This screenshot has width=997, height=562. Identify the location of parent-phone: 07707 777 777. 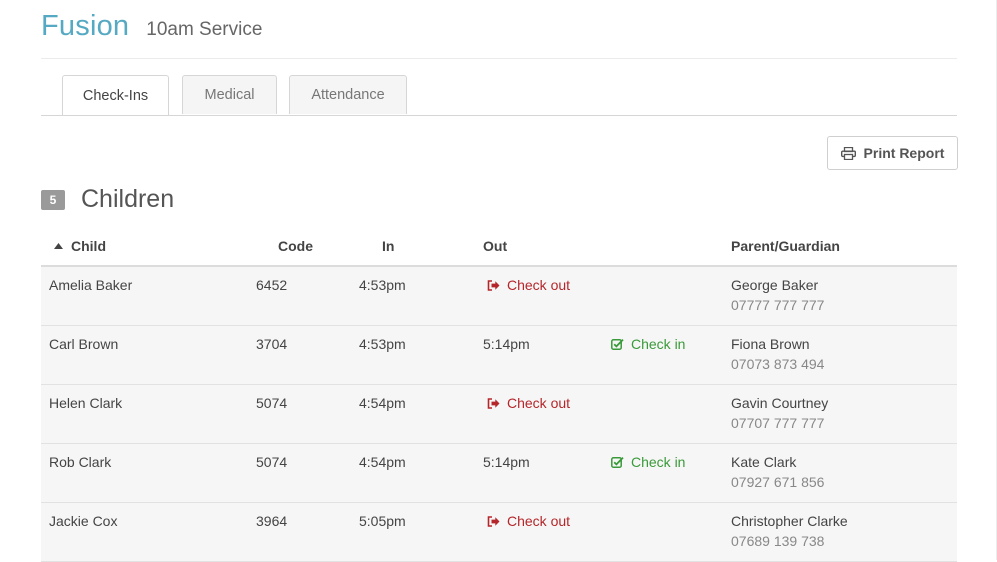
(778, 423).